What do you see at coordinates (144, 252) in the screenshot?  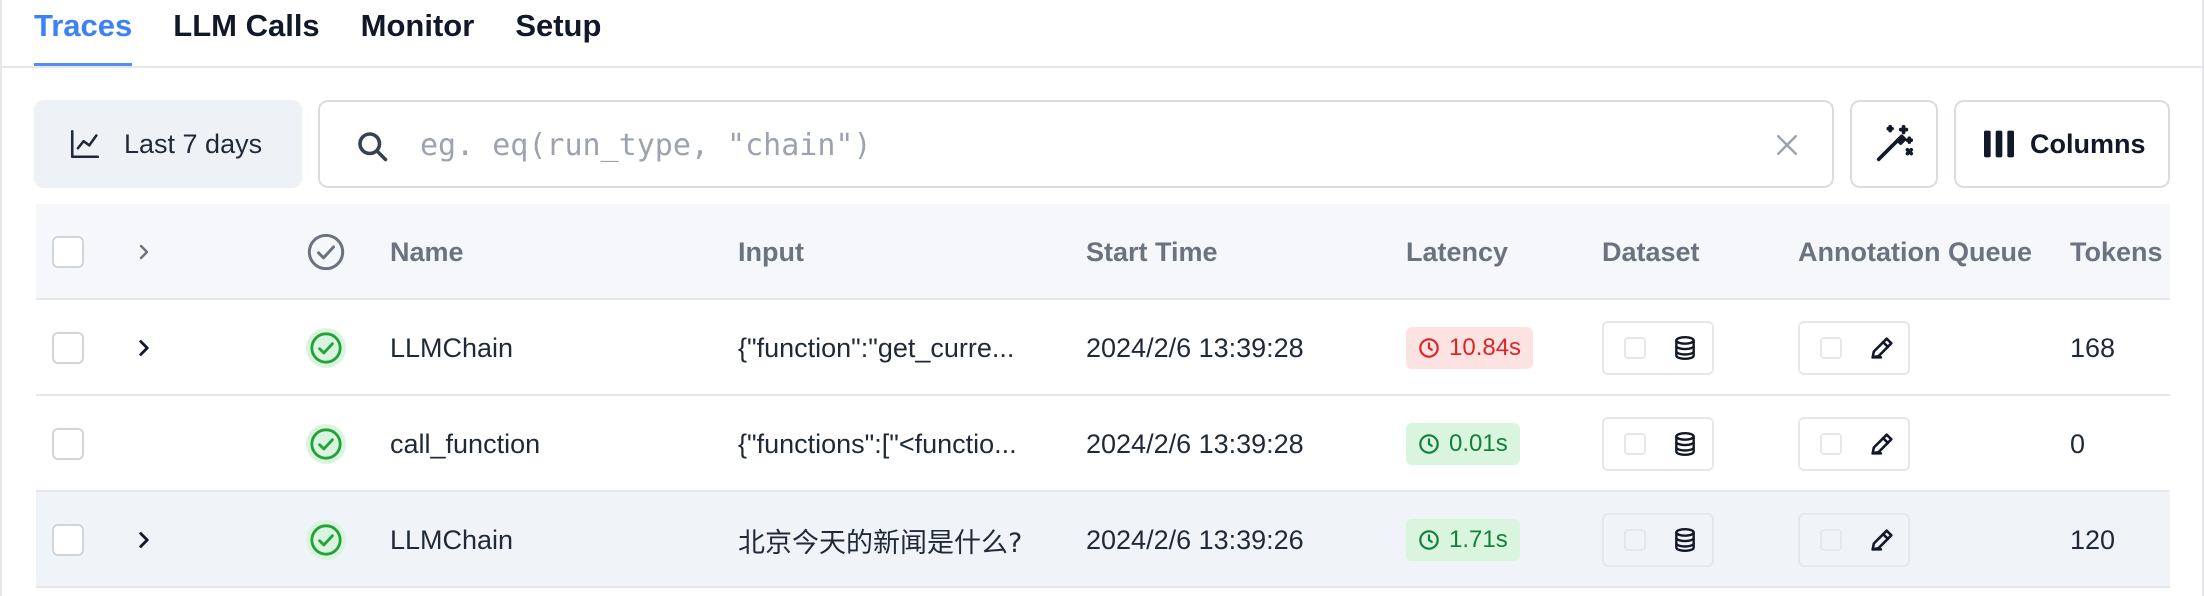 I see `expand-all-chevron-icon` at bounding box center [144, 252].